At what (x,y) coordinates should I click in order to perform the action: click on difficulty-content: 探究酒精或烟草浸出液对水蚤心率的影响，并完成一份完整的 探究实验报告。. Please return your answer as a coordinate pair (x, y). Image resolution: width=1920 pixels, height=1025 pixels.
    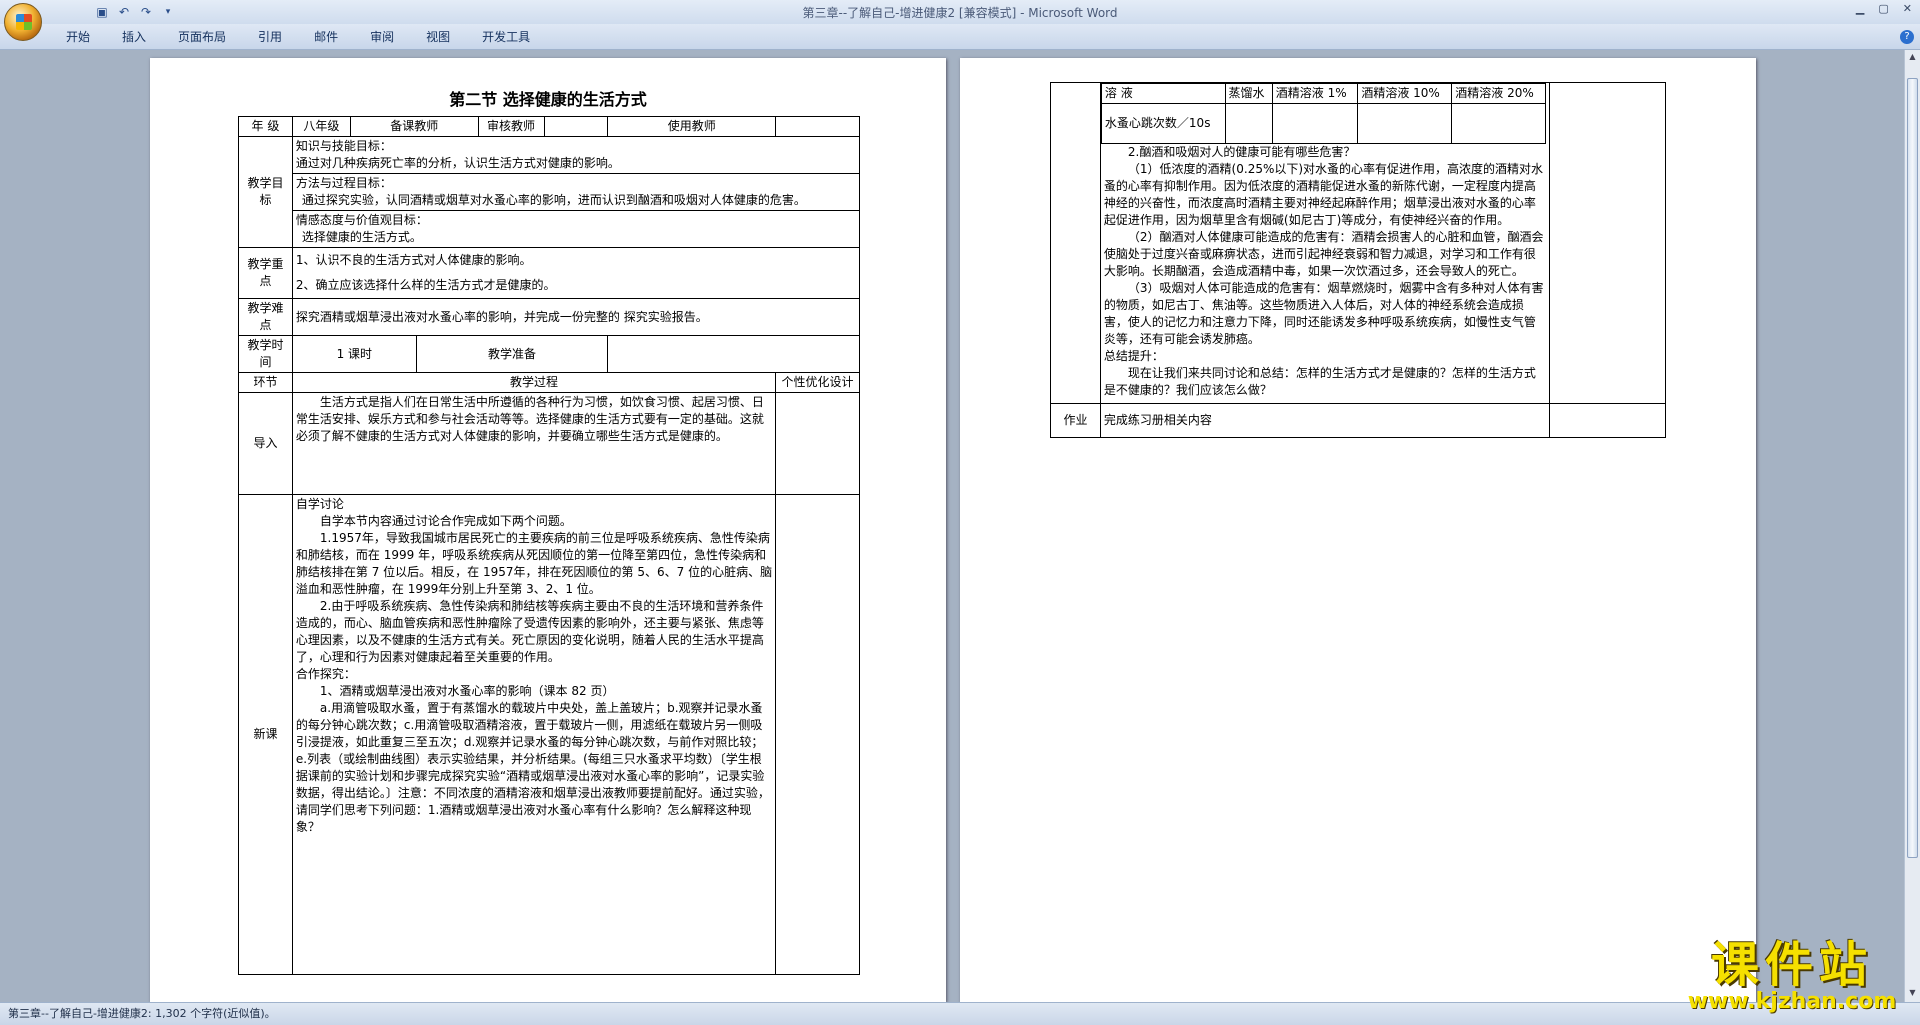
    Looking at the image, I should click on (576, 317).